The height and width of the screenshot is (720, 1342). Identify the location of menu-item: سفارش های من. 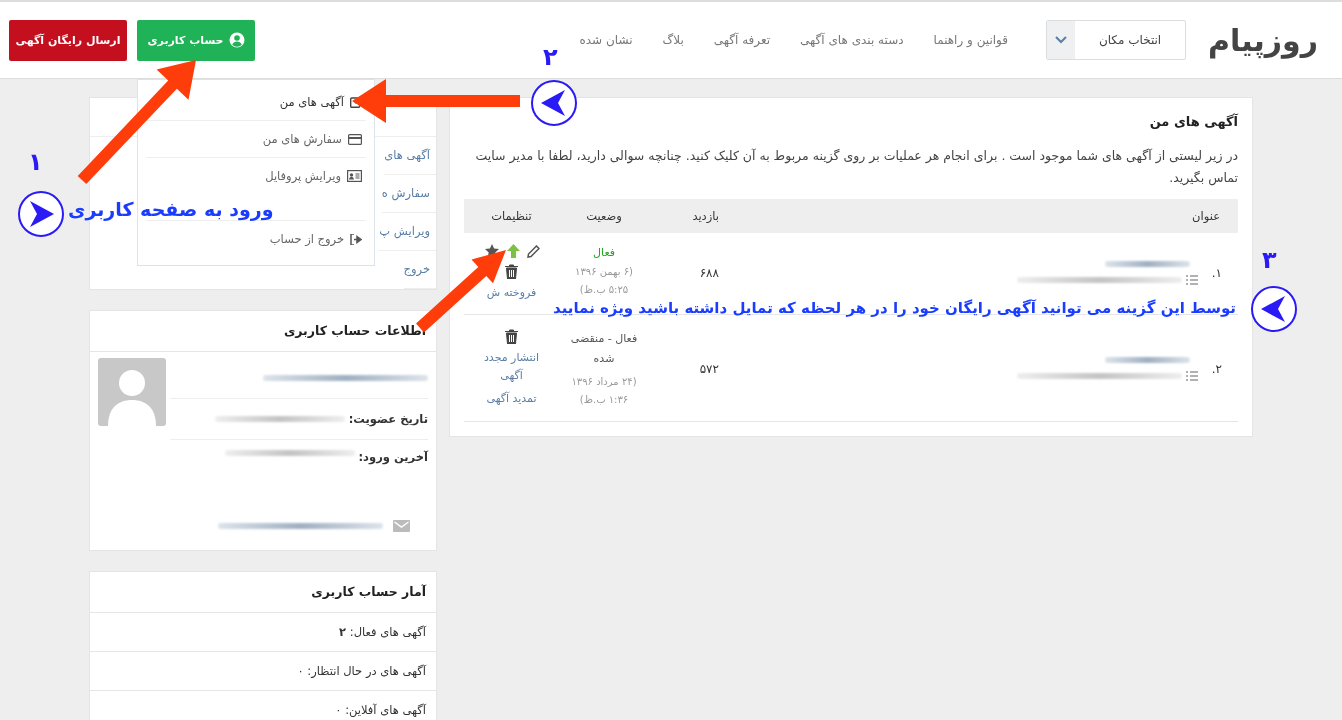
(256, 139).